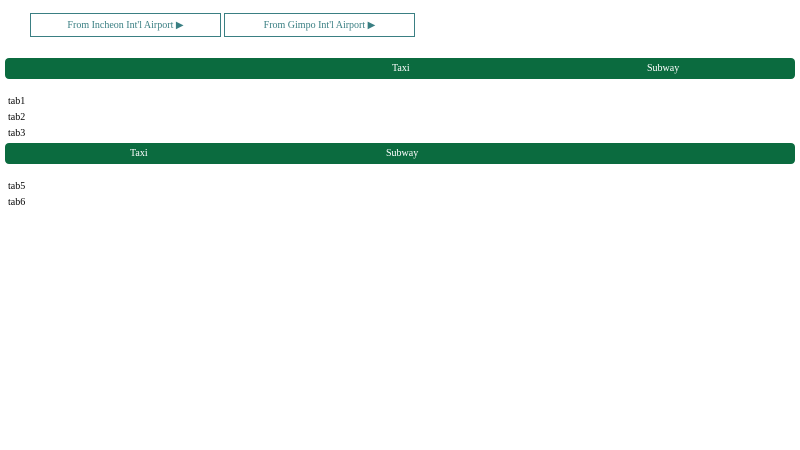 The width and height of the screenshot is (800, 450). I want to click on list-item: tab3, so click(16, 134).